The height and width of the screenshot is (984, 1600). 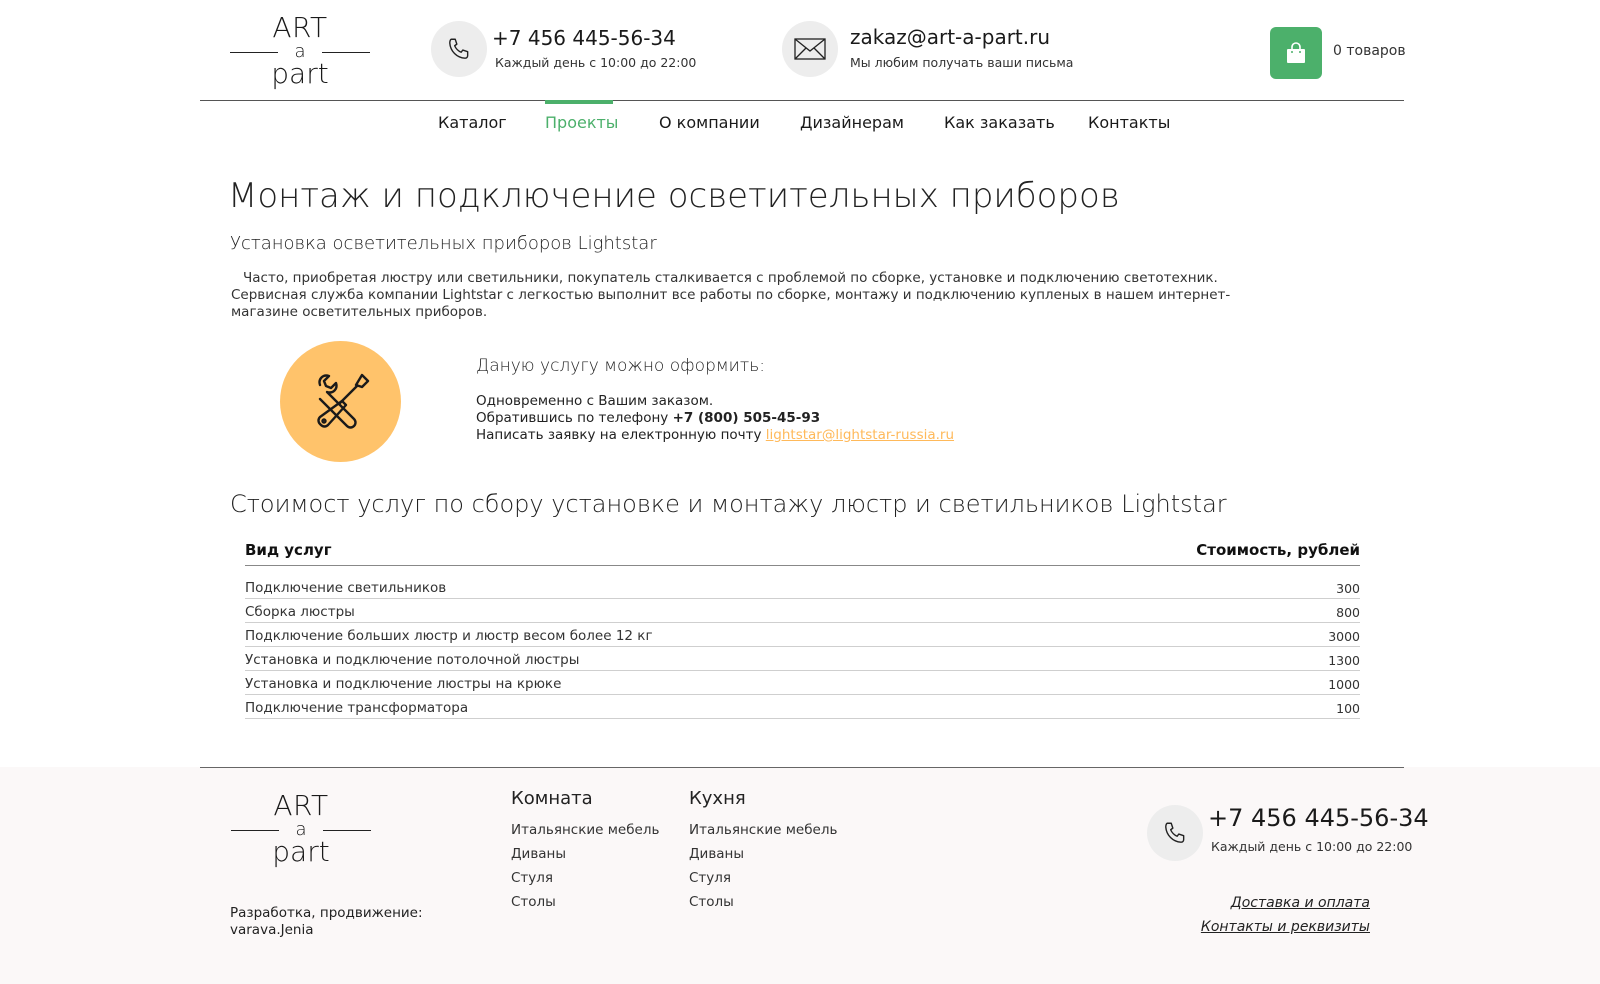 I want to click on header-phone-number: +7 456 445-56-34, so click(x=584, y=38).